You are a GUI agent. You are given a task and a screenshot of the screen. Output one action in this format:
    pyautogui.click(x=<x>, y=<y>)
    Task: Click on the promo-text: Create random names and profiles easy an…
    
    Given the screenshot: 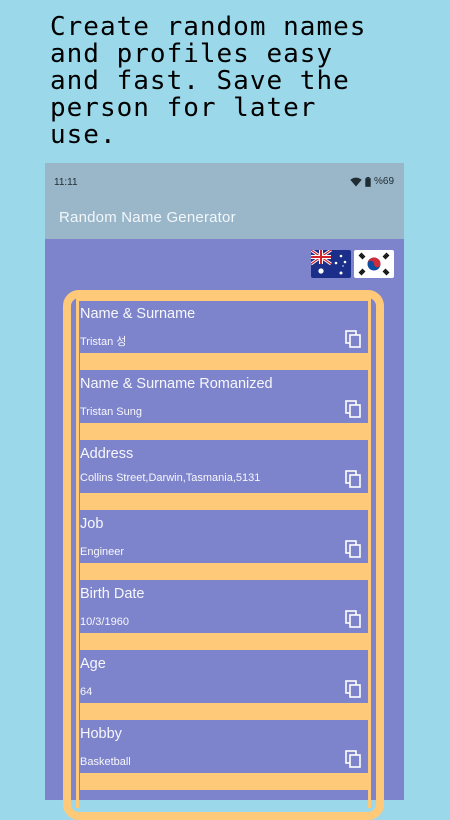 What is the action you would take?
    pyautogui.click(x=208, y=81)
    